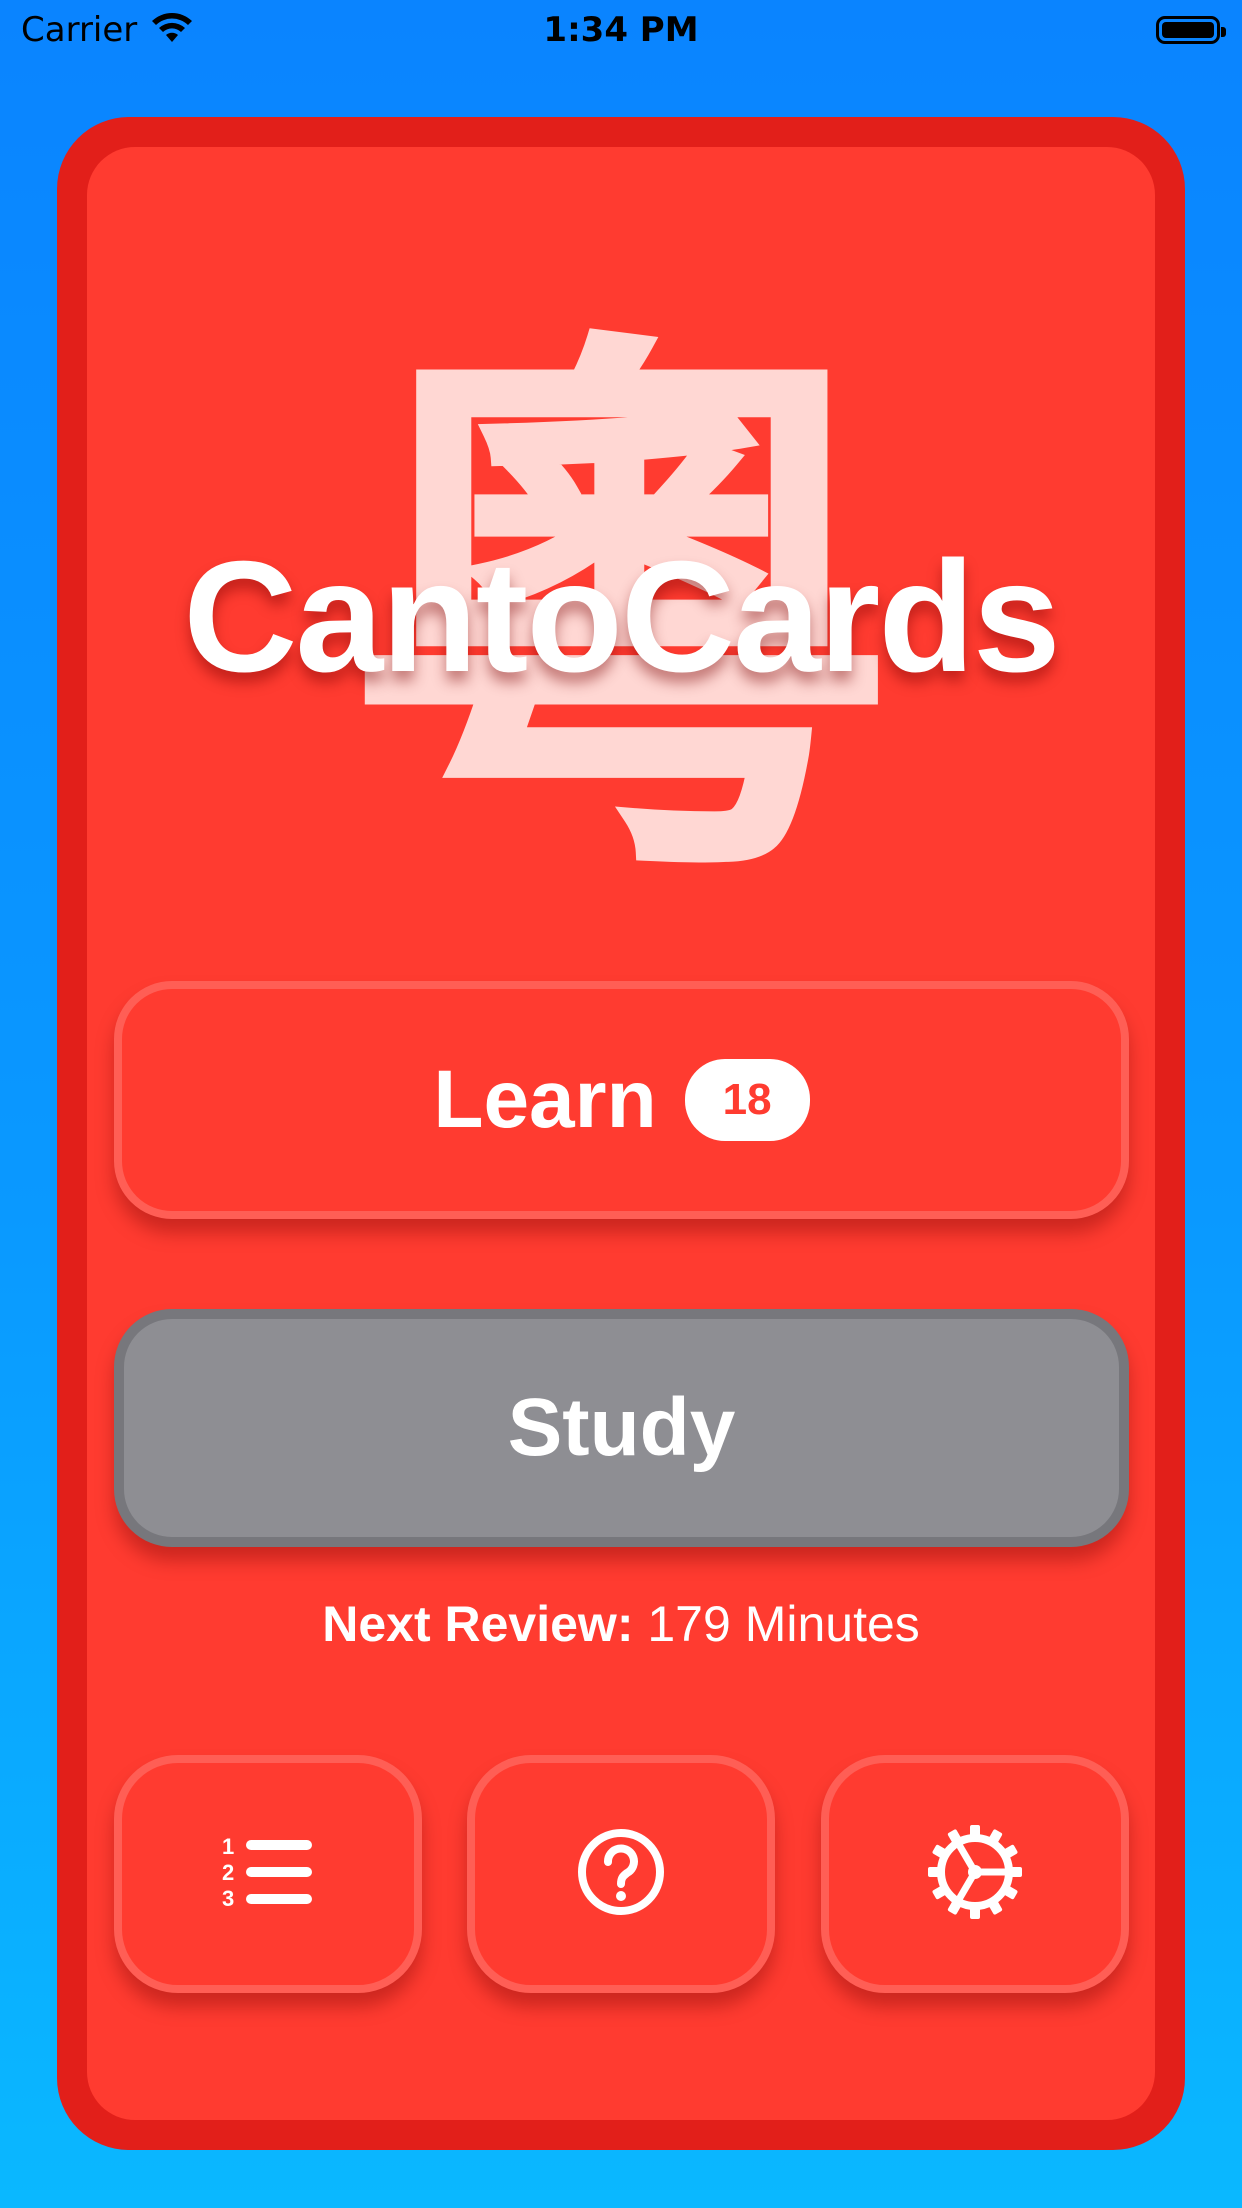 This screenshot has width=1242, height=2208. What do you see at coordinates (478, 1624) in the screenshot?
I see `next-review-label: Next Review:` at bounding box center [478, 1624].